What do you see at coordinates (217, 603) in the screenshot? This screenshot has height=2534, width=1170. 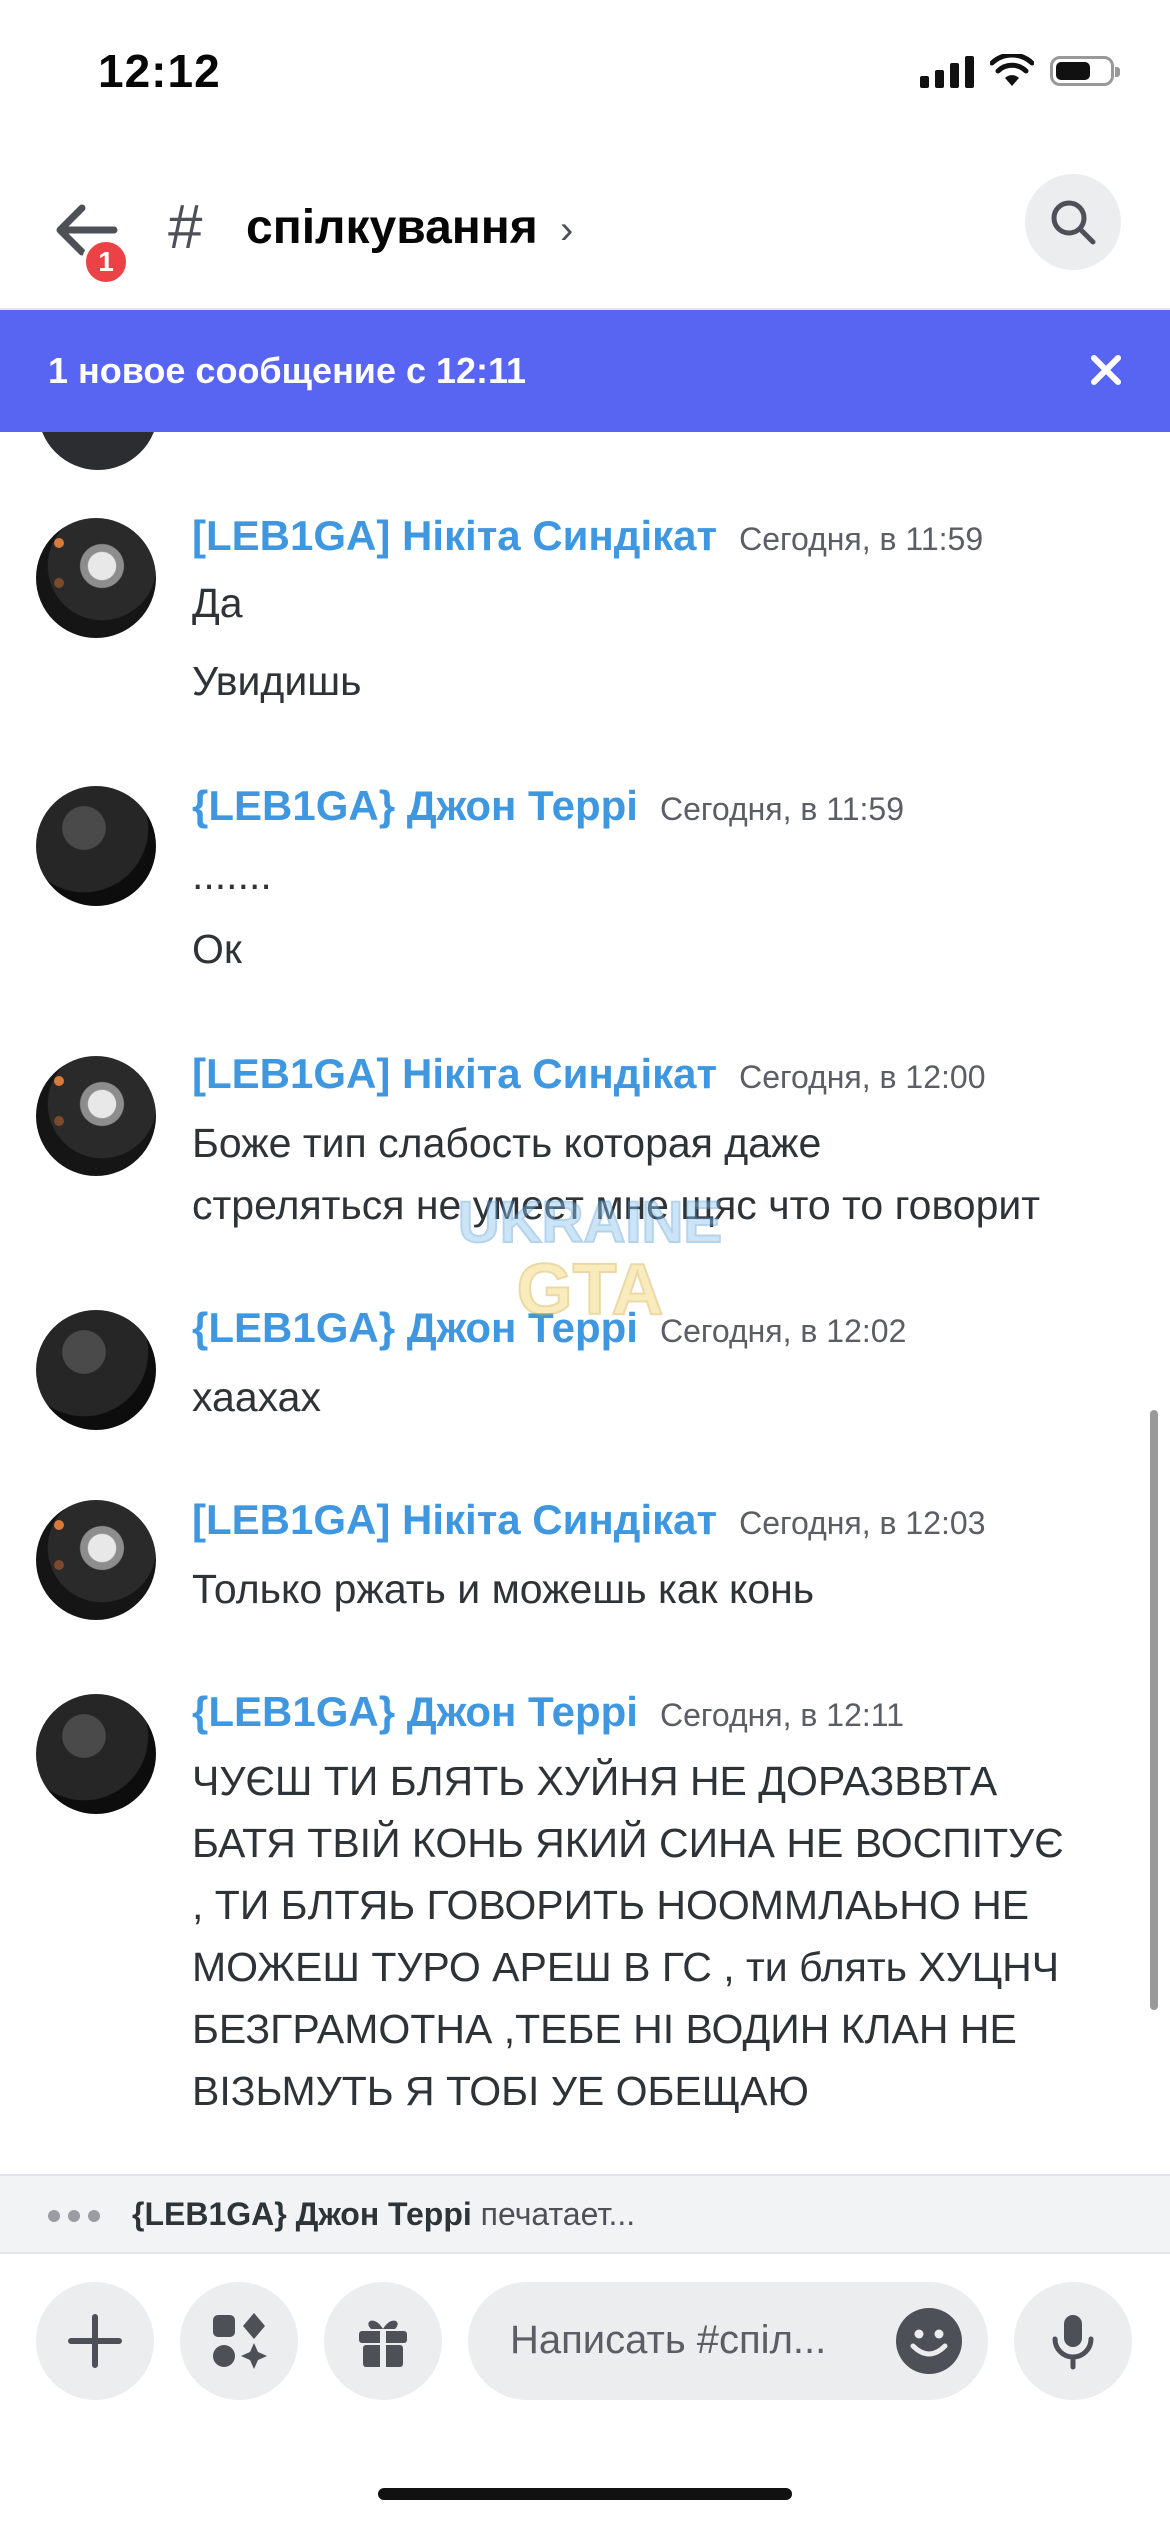 I see `message-line: Да` at bounding box center [217, 603].